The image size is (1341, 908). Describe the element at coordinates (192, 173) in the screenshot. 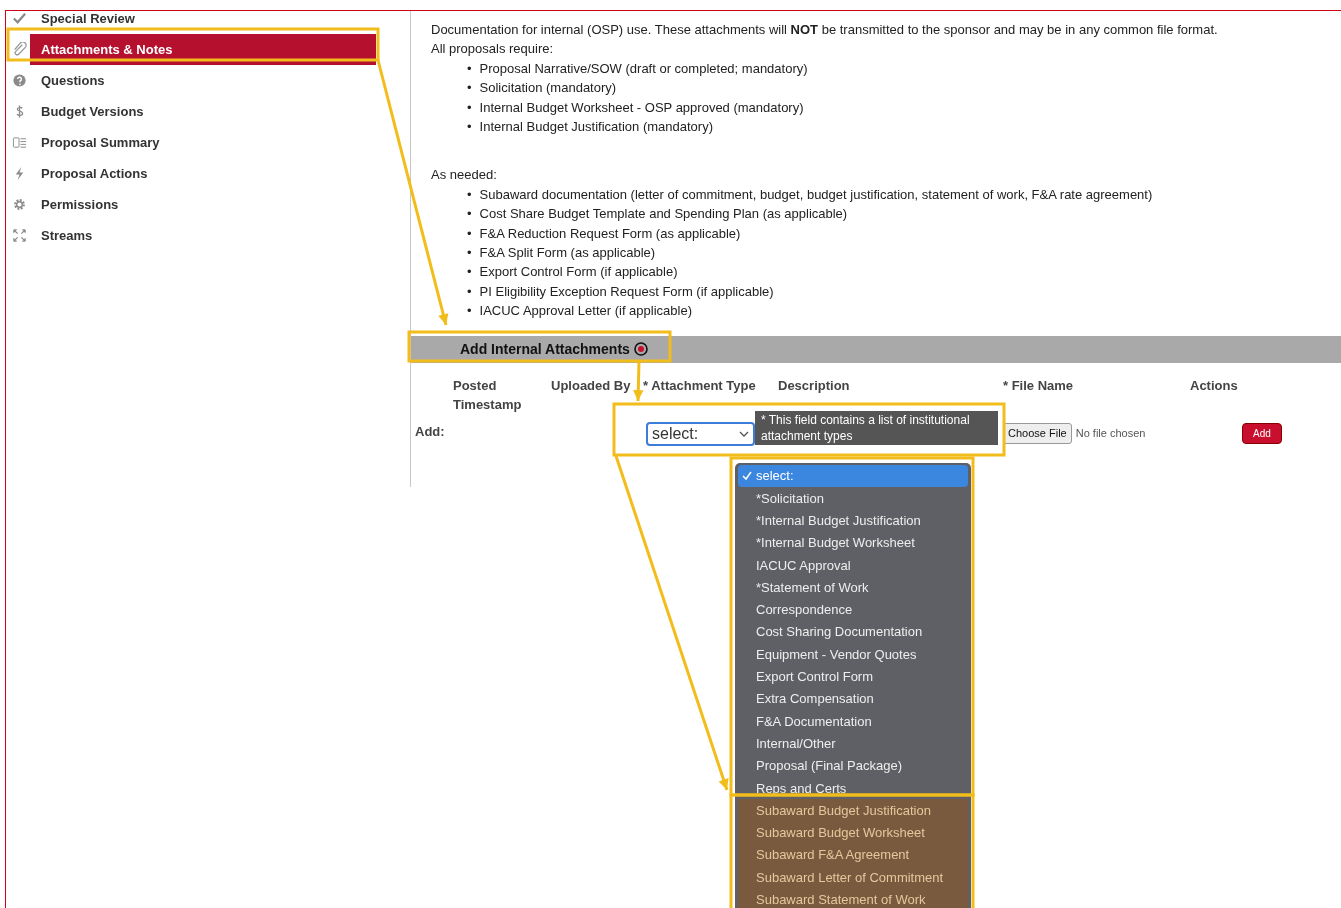

I see `sidebar-item: Proposal Actions` at that location.